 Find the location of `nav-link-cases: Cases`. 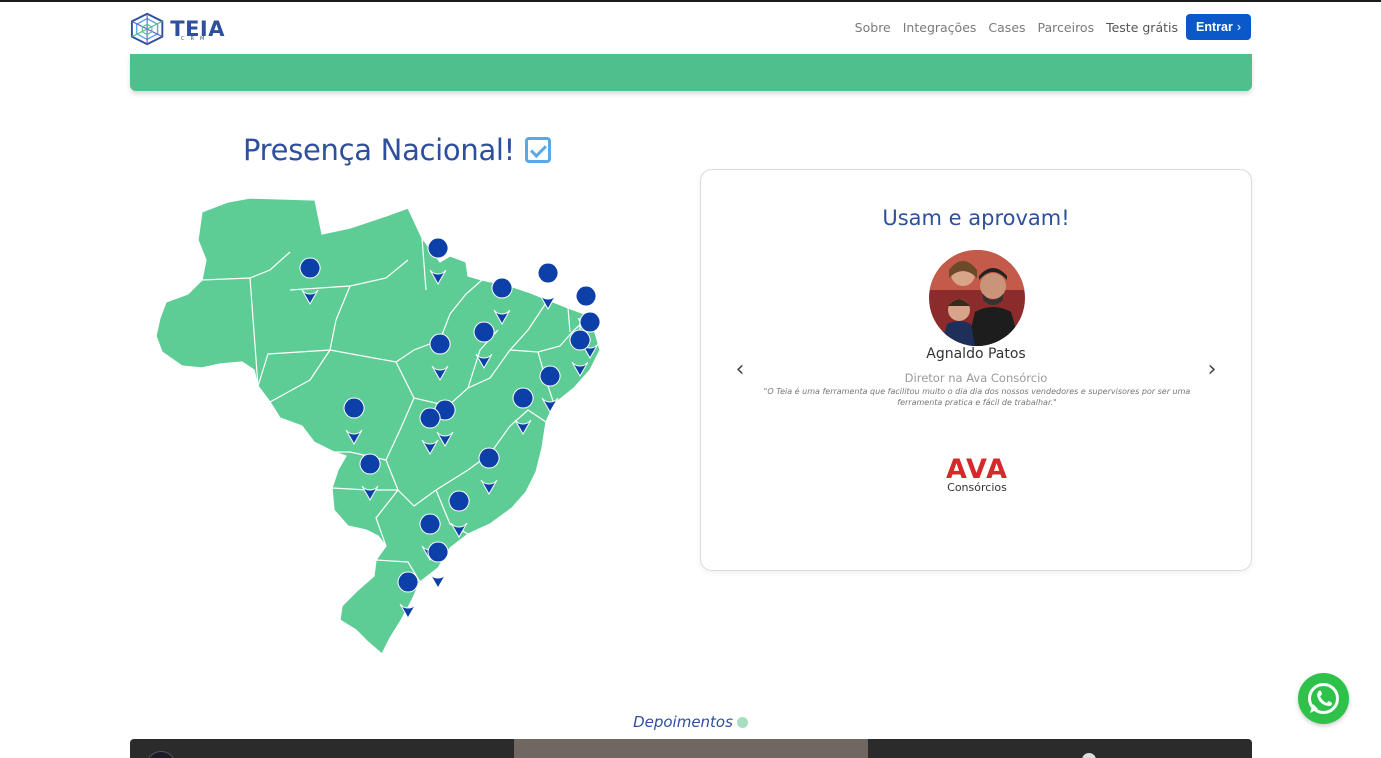

nav-link-cases: Cases is located at coordinates (1006, 27).